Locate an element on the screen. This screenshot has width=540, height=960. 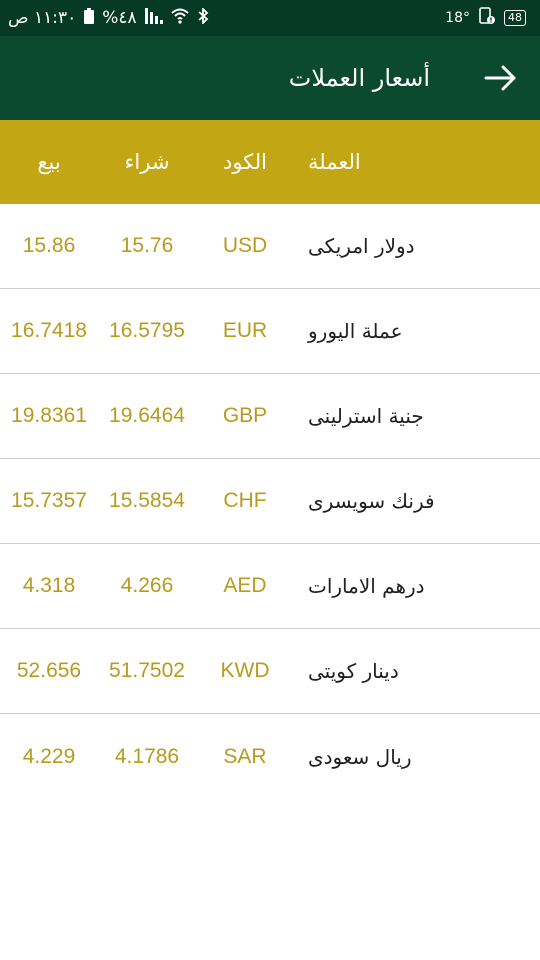
sell-price: 15.7357 is located at coordinates (49, 500).